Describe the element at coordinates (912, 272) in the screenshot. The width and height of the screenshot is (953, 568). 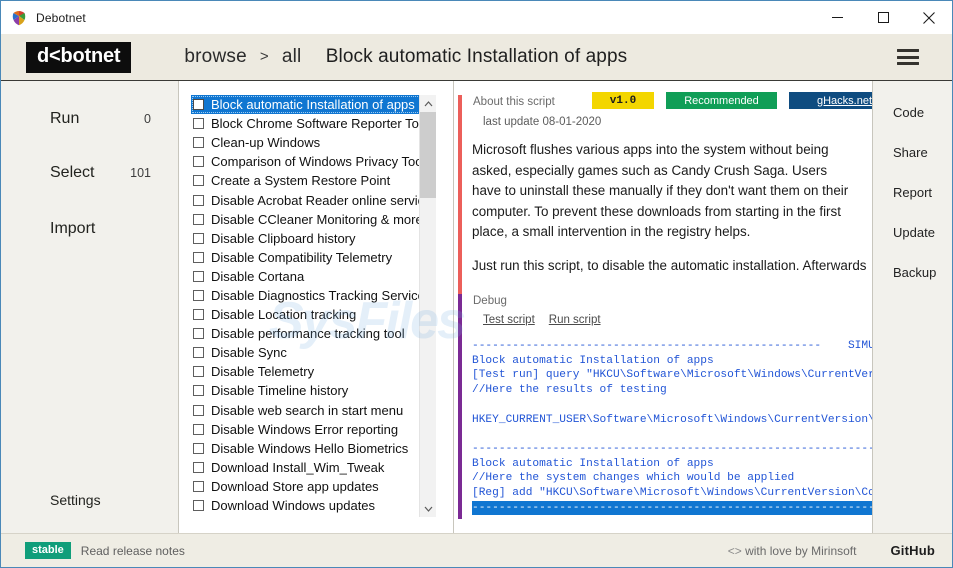
I see `rightnav-item-backup: Backup` at that location.